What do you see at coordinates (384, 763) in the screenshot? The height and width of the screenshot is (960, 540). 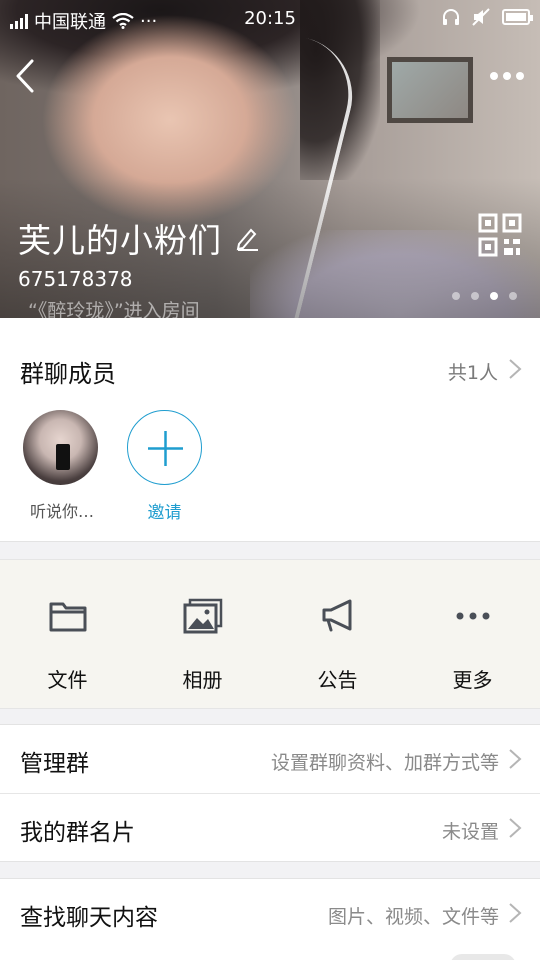 I see `row-value: 设置群聊资料、加群方式等` at bounding box center [384, 763].